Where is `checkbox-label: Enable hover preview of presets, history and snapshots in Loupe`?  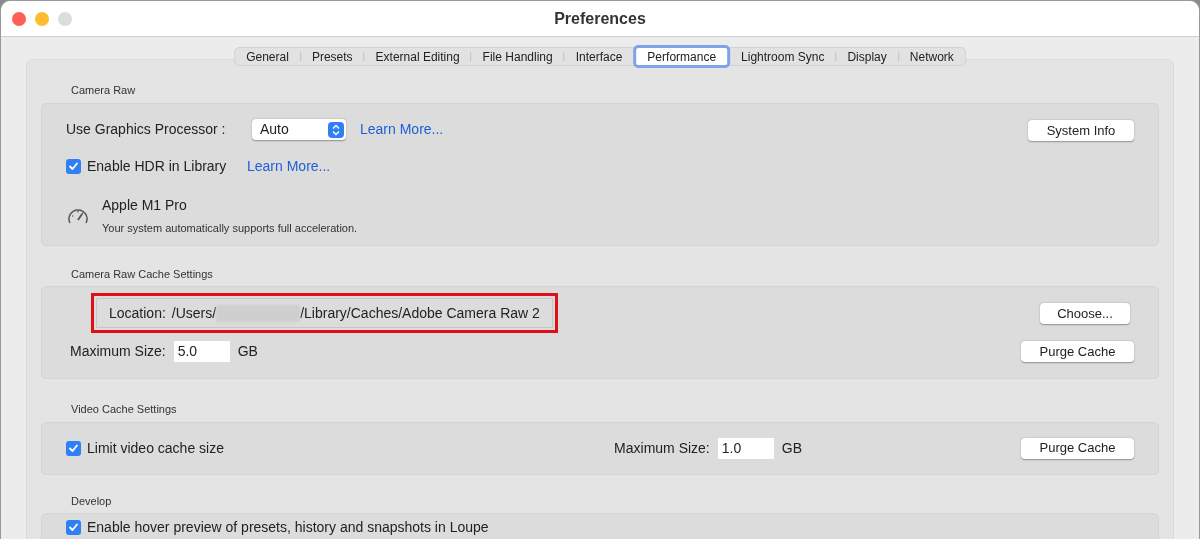
checkbox-label: Enable hover preview of presets, history and snapshots in Loupe is located at coordinates (288, 527).